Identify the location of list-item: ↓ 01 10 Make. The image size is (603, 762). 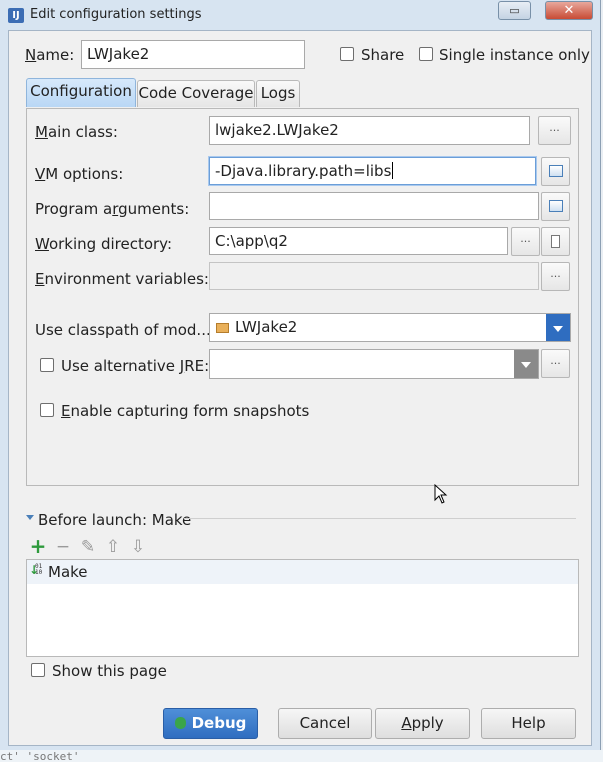
(302, 572).